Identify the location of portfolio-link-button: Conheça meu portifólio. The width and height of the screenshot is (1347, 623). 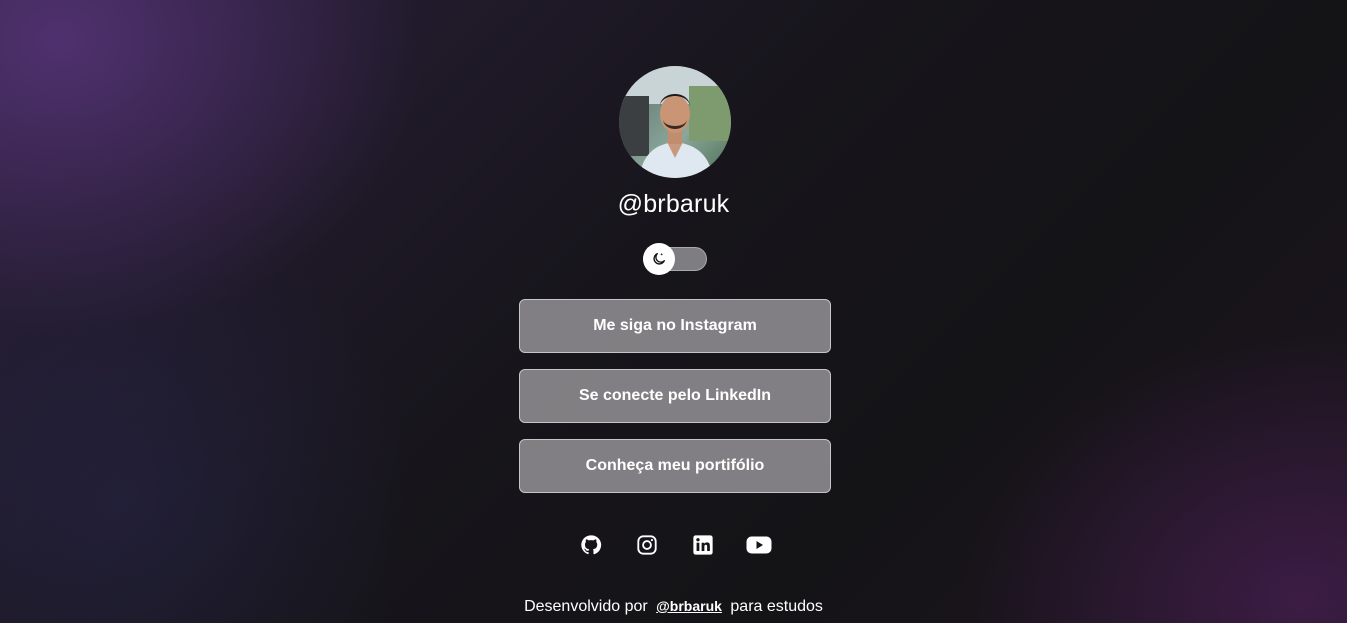
(675, 466).